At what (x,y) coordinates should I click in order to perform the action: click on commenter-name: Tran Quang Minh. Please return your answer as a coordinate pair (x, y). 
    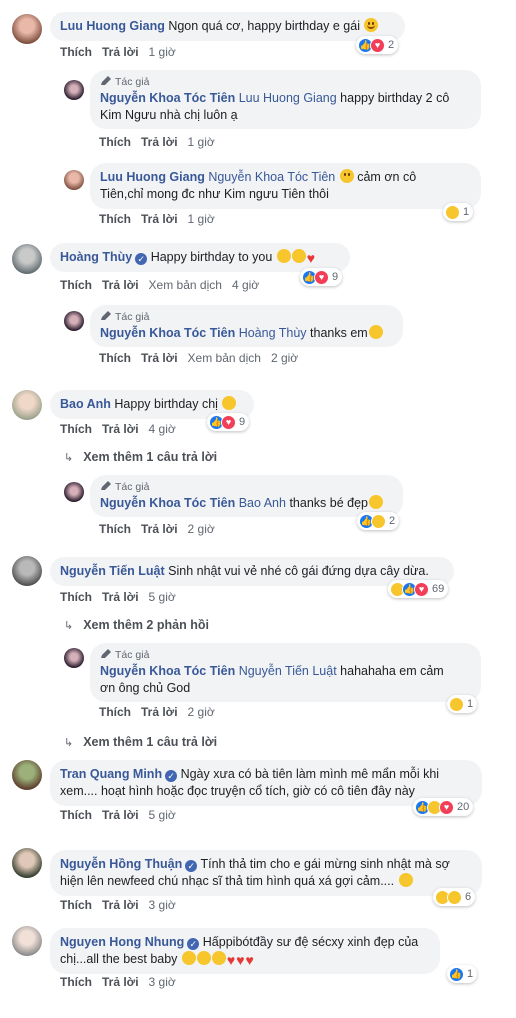
    Looking at the image, I should click on (111, 774).